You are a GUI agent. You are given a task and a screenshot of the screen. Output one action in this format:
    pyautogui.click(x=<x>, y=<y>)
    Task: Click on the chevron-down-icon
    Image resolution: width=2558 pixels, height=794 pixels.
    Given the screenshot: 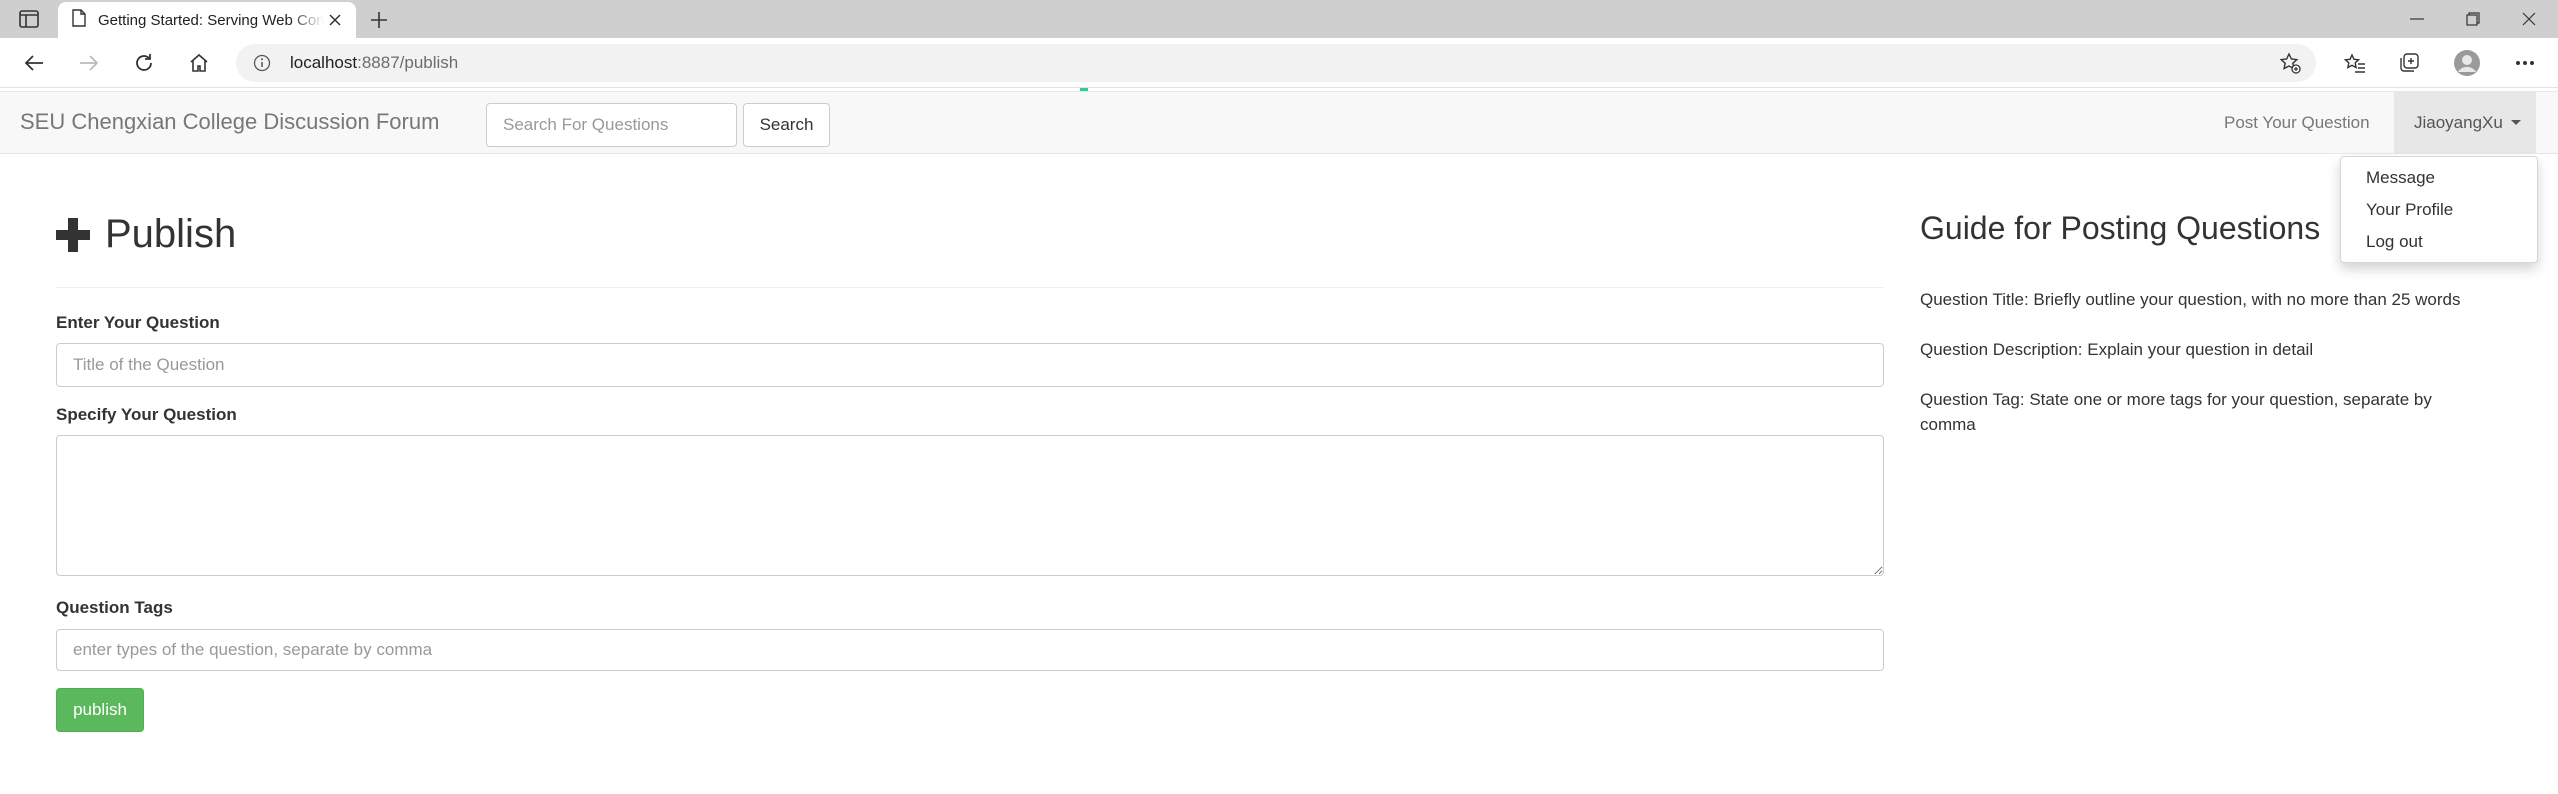 What is the action you would take?
    pyautogui.click(x=2515, y=122)
    